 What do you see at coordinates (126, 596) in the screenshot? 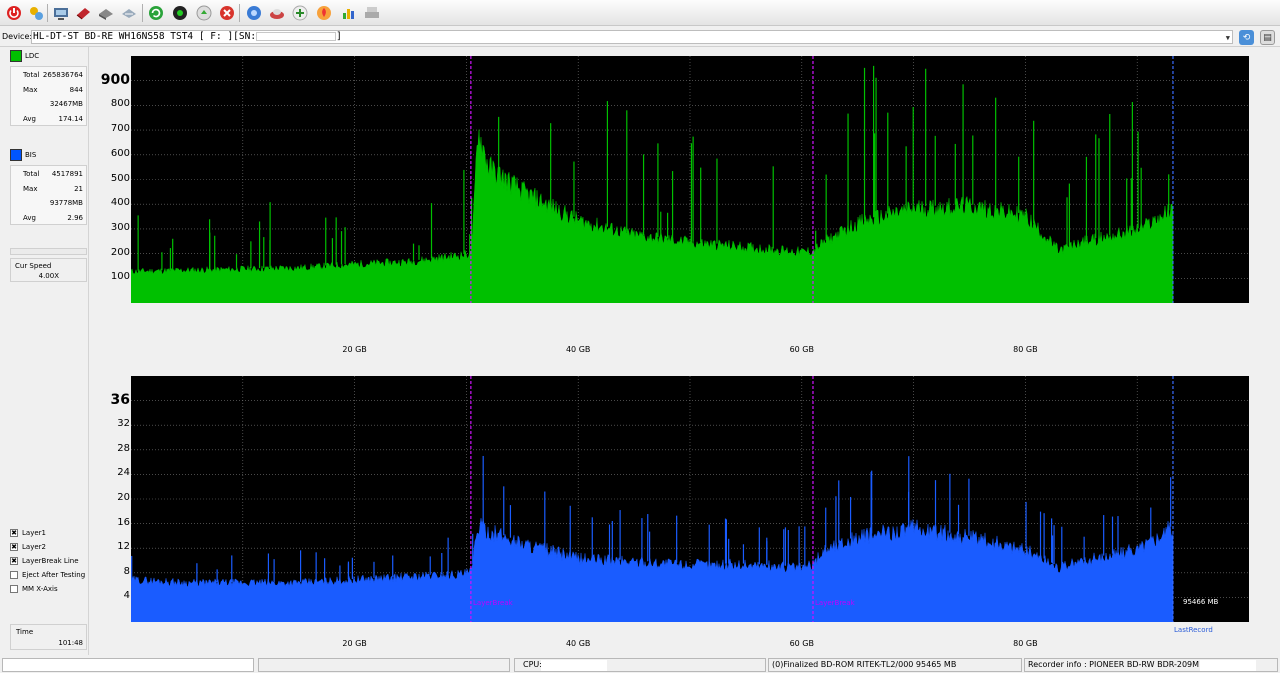
I see `y-tick-label: 4` at bounding box center [126, 596].